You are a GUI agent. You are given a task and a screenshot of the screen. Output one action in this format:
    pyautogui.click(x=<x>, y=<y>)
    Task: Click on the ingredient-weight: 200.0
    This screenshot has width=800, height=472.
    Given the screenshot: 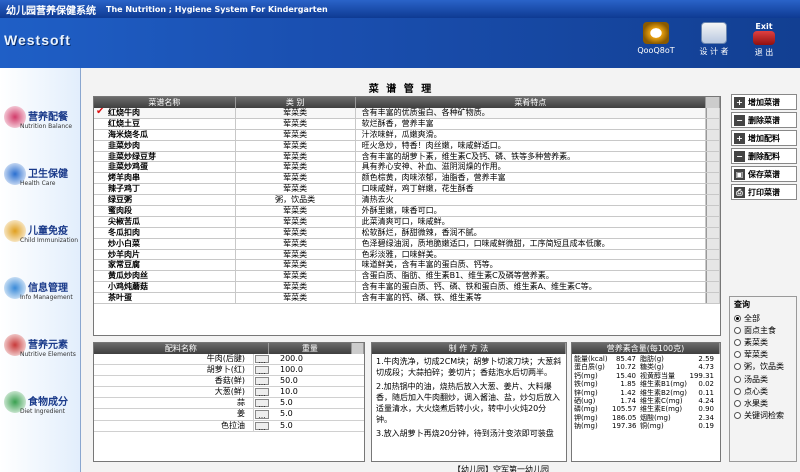 What is the action you would take?
    pyautogui.click(x=312, y=359)
    